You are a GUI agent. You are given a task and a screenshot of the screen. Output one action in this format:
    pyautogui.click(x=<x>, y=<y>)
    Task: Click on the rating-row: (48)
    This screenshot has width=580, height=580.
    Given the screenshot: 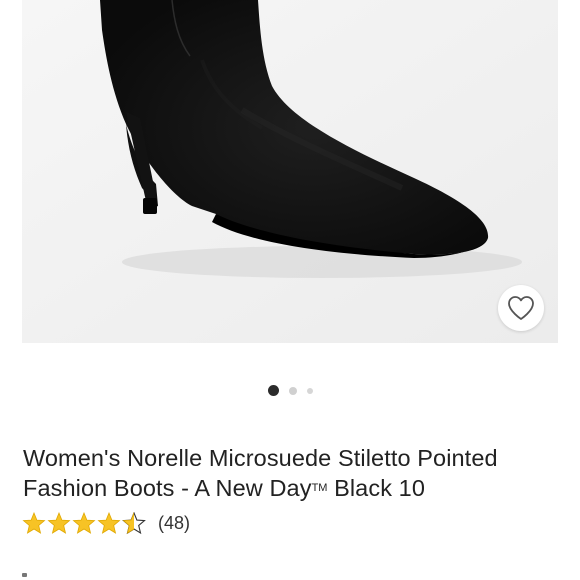 What is the action you would take?
    pyautogui.click(x=106, y=523)
    